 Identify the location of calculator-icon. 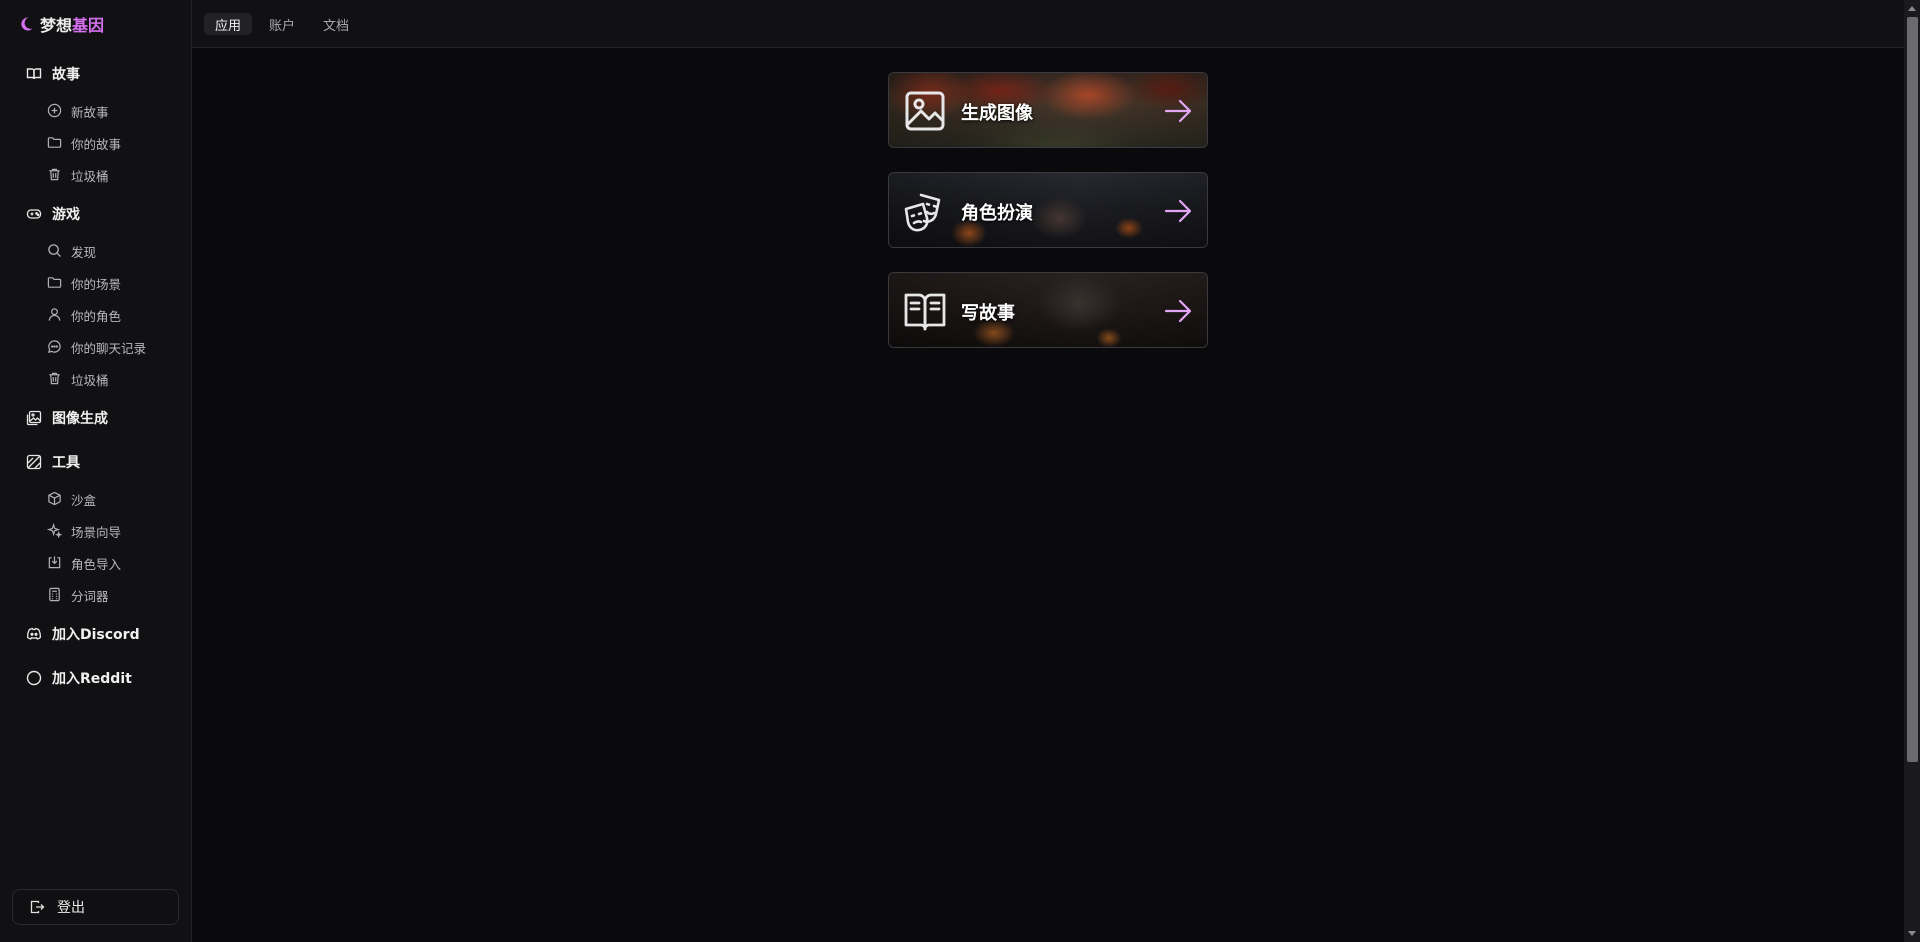
(55, 595).